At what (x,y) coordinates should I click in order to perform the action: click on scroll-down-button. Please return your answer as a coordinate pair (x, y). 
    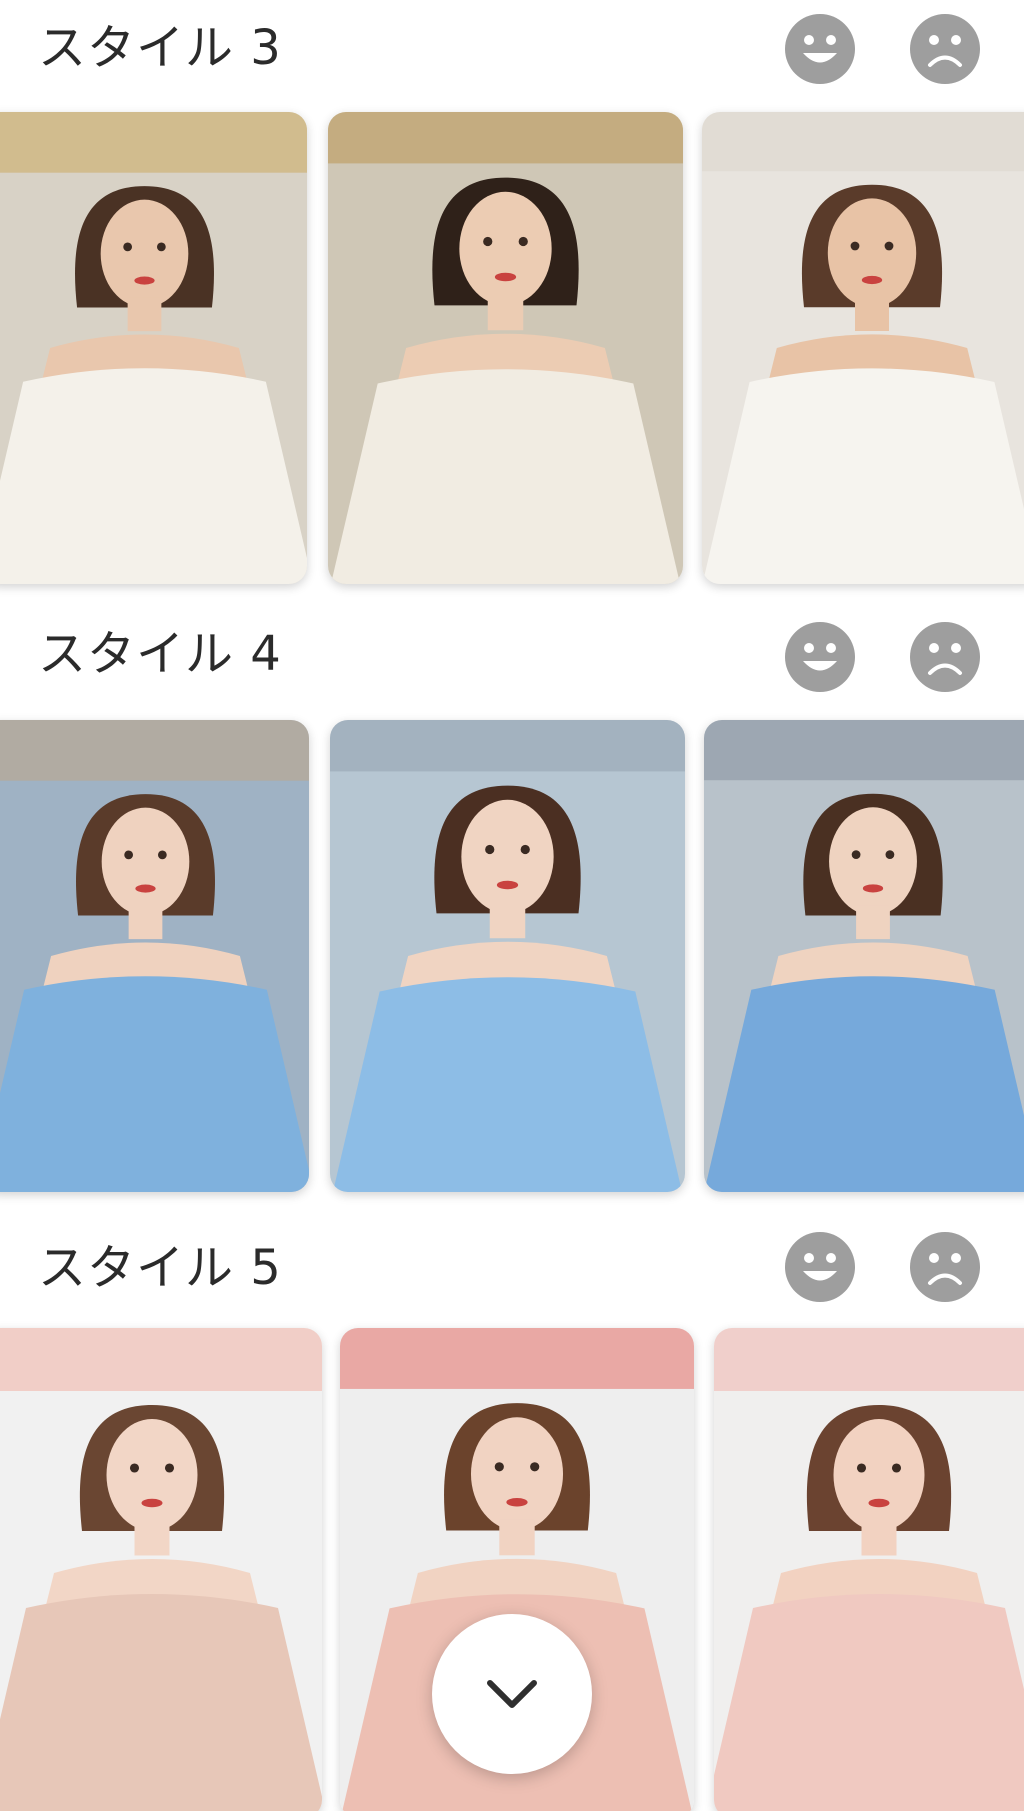
    Looking at the image, I should click on (512, 1694).